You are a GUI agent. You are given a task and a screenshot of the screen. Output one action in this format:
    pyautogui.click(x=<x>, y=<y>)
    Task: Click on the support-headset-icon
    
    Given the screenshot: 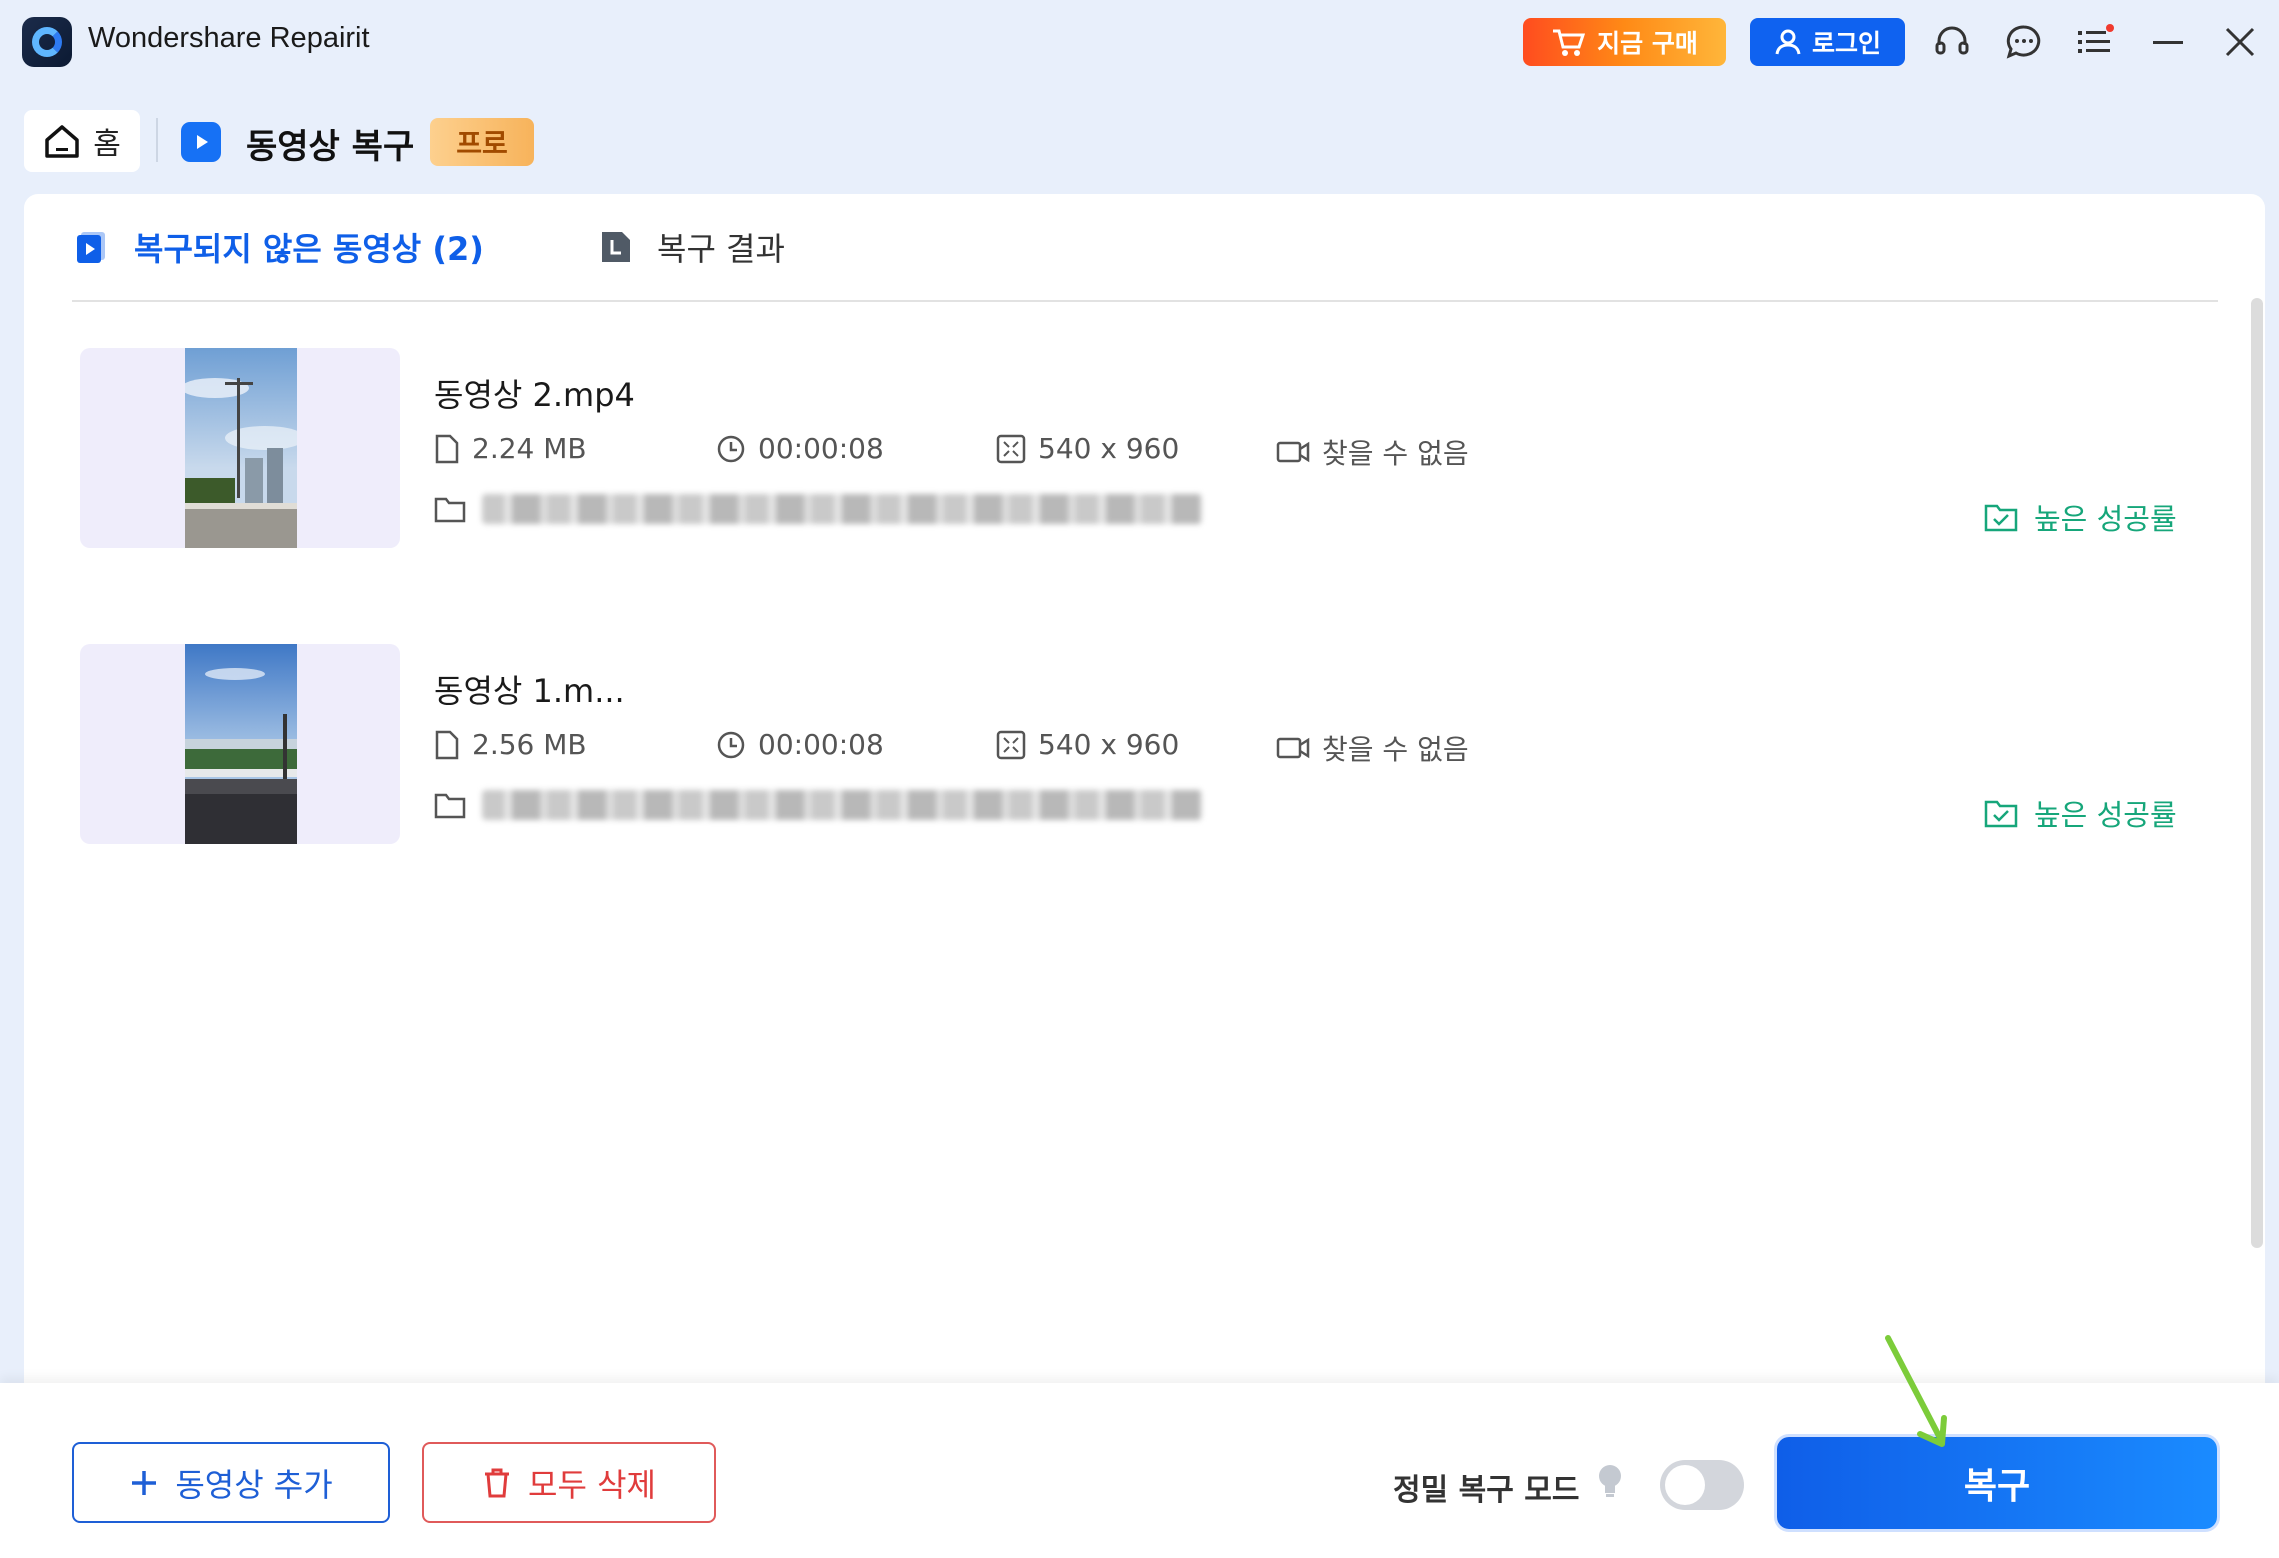 What is the action you would take?
    pyautogui.click(x=1952, y=42)
    